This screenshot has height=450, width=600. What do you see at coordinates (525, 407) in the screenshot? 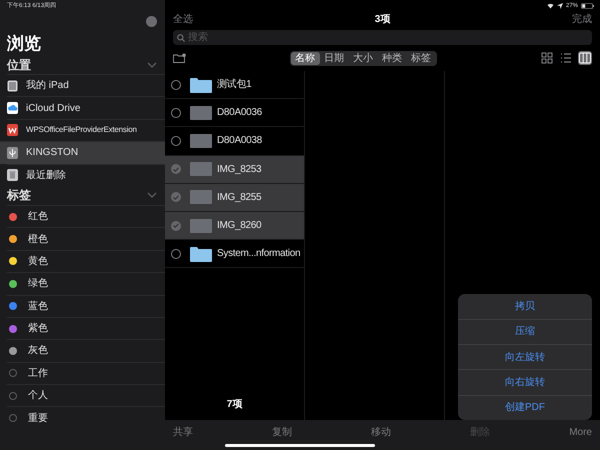
I see `menu-item: 创建PDF` at bounding box center [525, 407].